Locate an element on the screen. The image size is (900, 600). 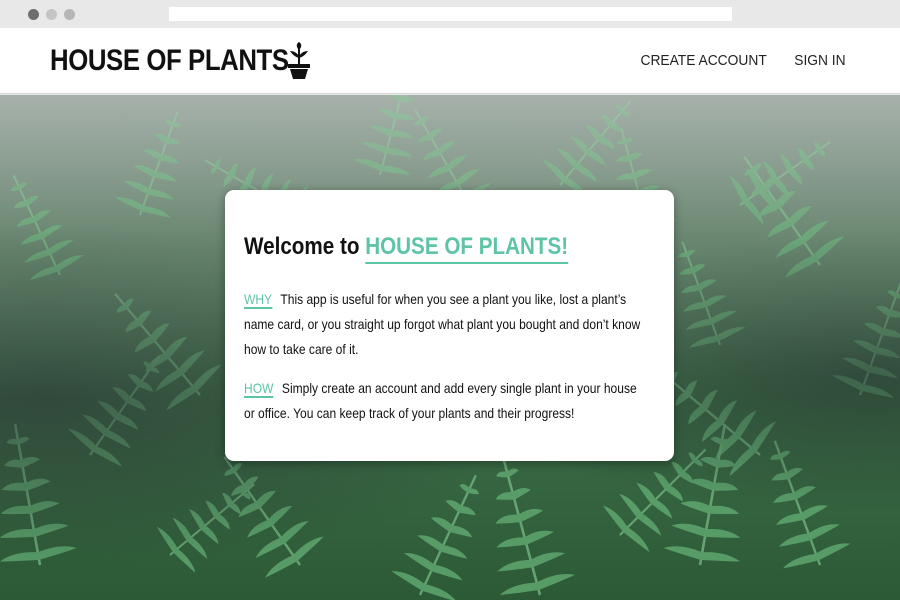
main-nav: CREATE ACCOUNT SIGN IN is located at coordinates (741, 60).